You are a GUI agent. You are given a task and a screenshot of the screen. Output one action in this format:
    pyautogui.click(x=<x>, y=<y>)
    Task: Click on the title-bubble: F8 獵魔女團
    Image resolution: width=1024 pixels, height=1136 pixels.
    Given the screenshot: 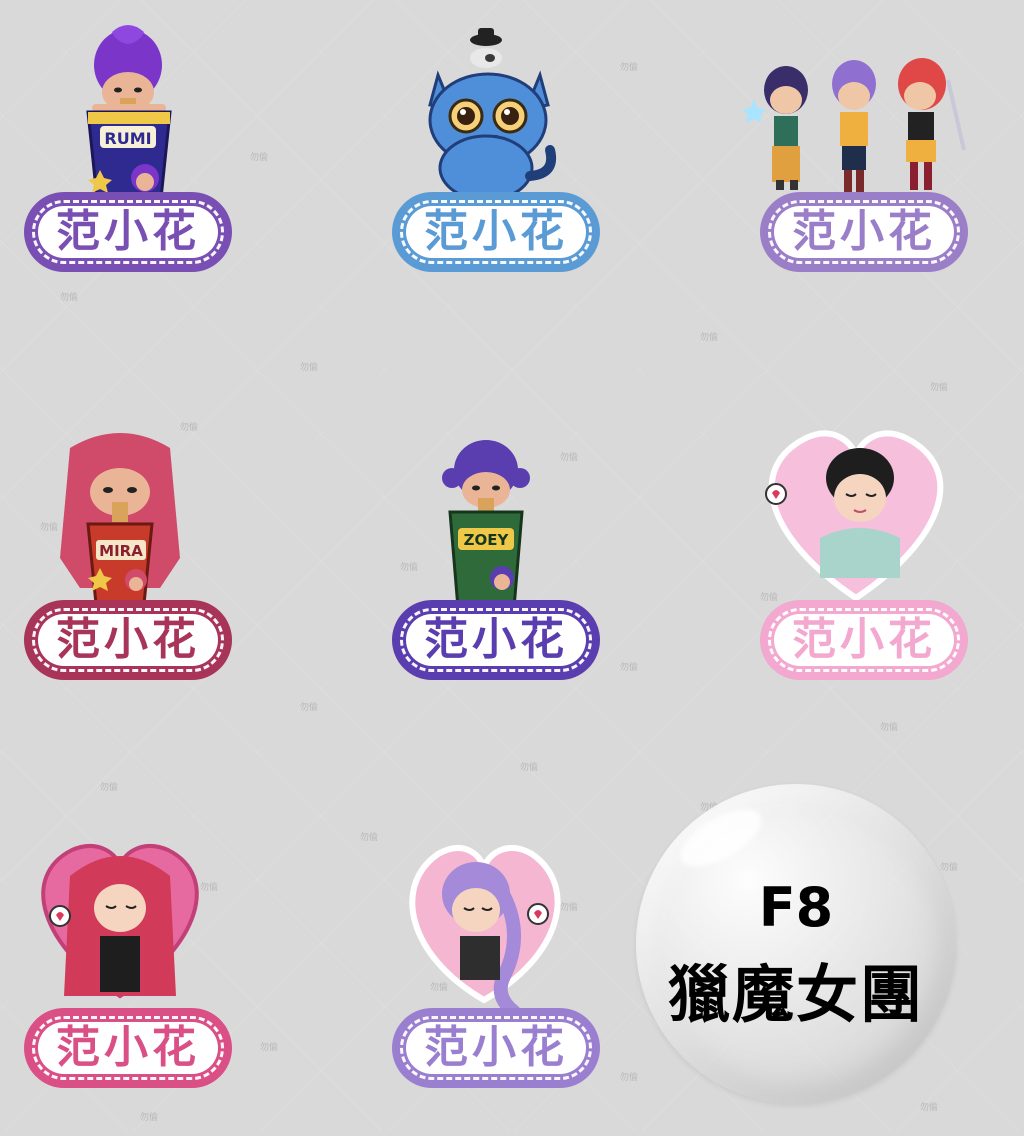 What is the action you would take?
    pyautogui.click(x=796, y=944)
    